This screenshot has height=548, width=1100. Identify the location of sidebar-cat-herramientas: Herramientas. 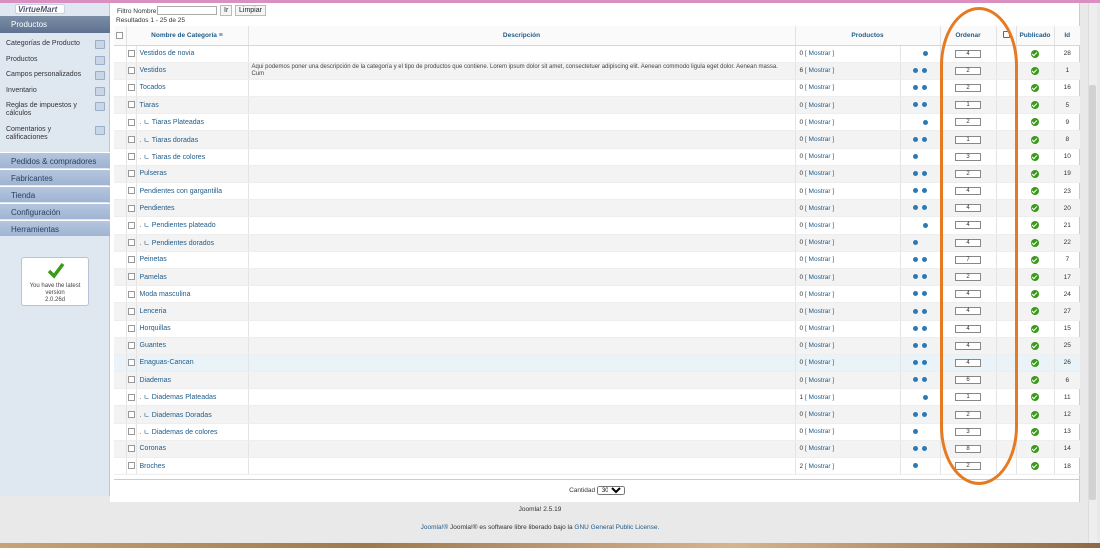
(55, 228).